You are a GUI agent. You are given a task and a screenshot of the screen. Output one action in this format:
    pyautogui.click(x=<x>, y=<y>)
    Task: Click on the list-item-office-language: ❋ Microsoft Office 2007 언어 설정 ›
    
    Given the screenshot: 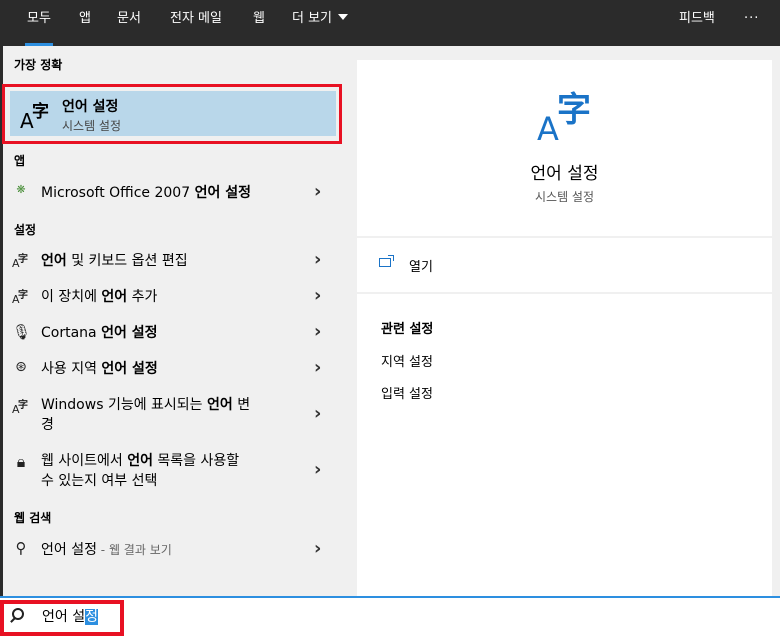 What is the action you would take?
    pyautogui.click(x=173, y=193)
    